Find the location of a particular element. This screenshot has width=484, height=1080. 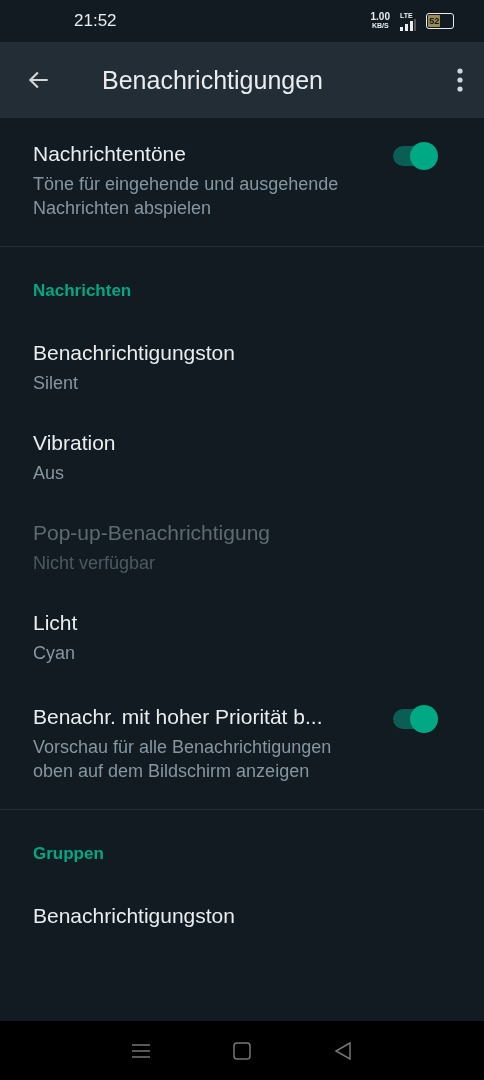

item-subtitle: Vorschau für alle Benachrichtigungen oben auf dem Bildschirm anzeigen is located at coordinates (183, 759).